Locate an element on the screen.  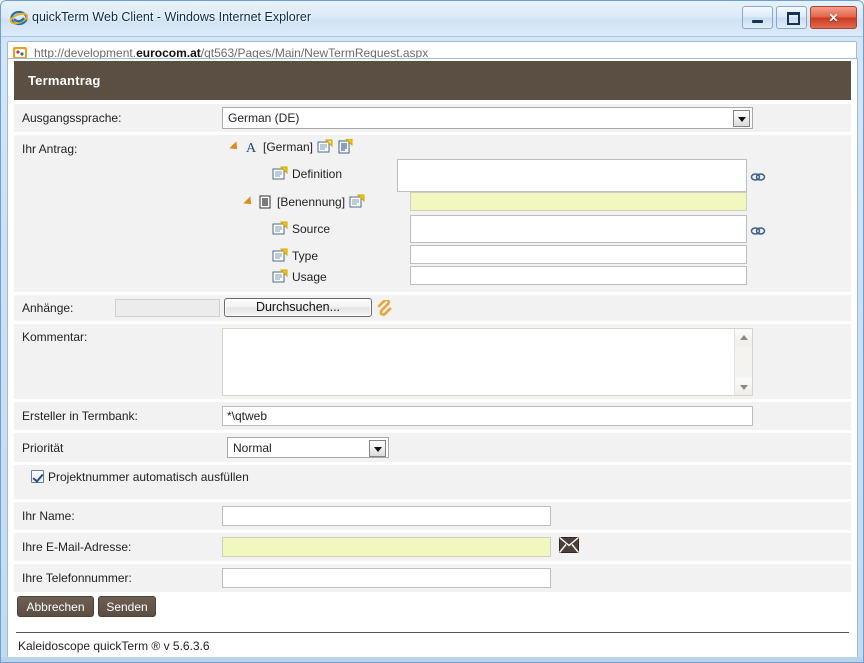
tree-node-source: Source is located at coordinates (301, 229).